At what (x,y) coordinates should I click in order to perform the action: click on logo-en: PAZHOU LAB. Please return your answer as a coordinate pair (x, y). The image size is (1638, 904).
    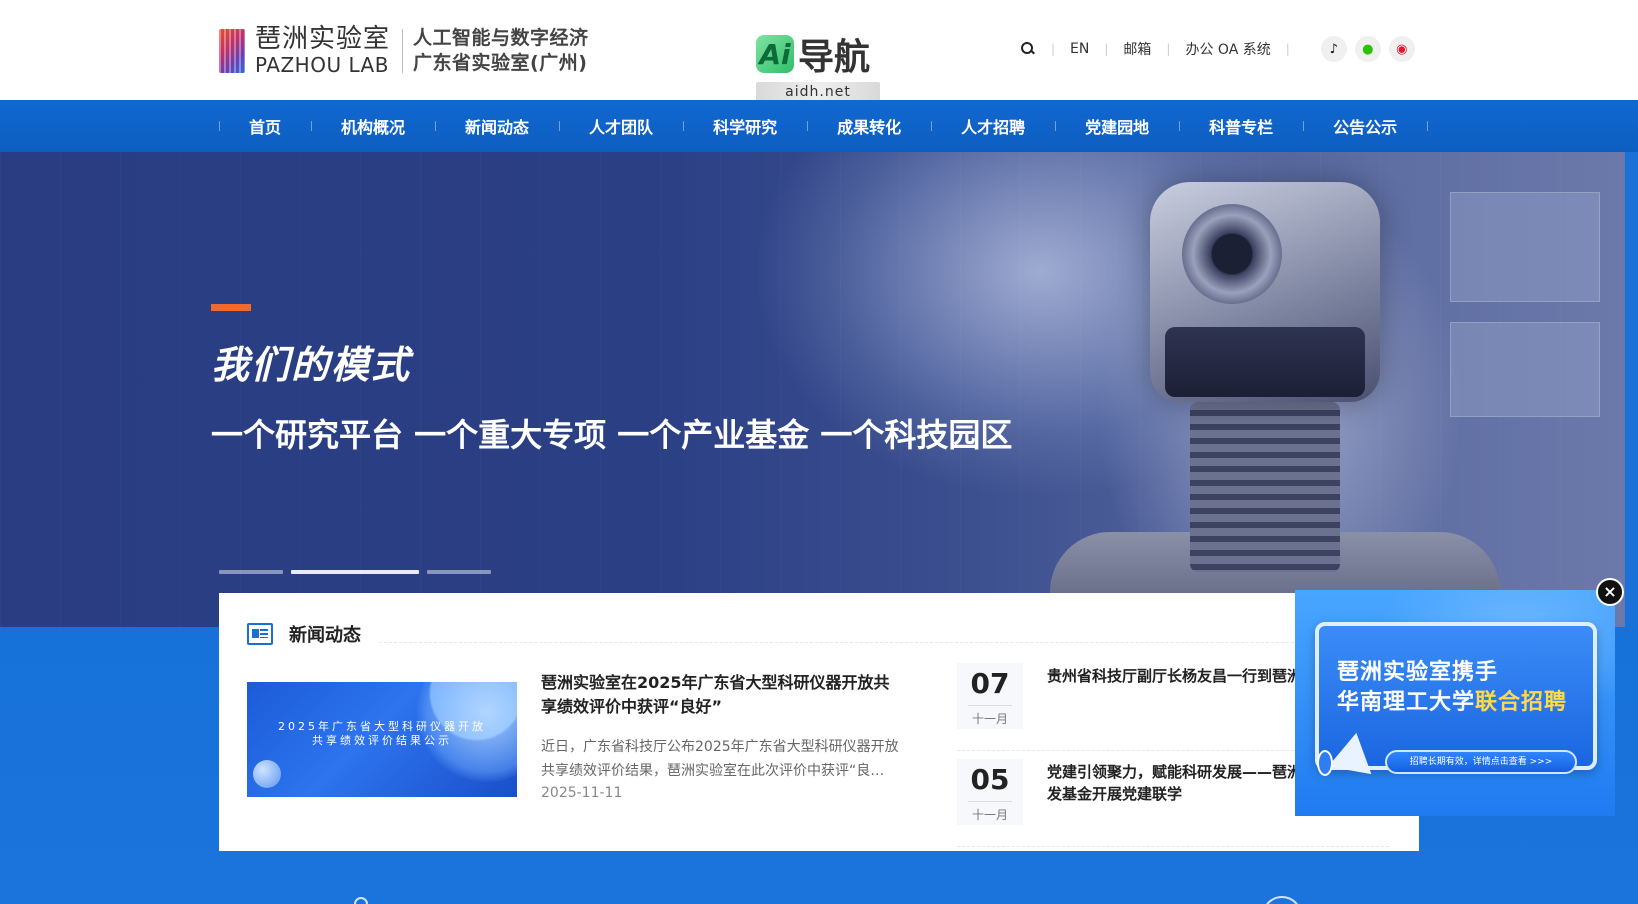
    Looking at the image, I should click on (322, 65).